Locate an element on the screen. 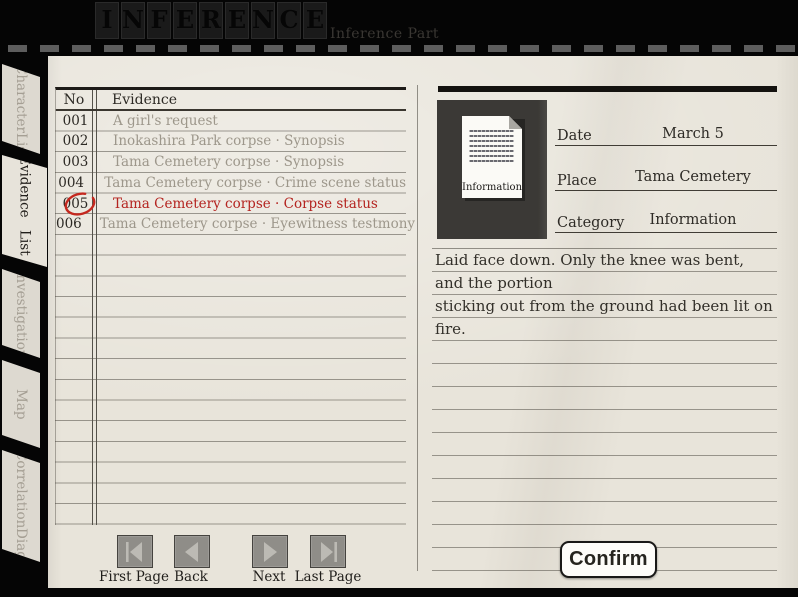 The width and height of the screenshot is (798, 597). tab-map: Map is located at coordinates (21, 404).